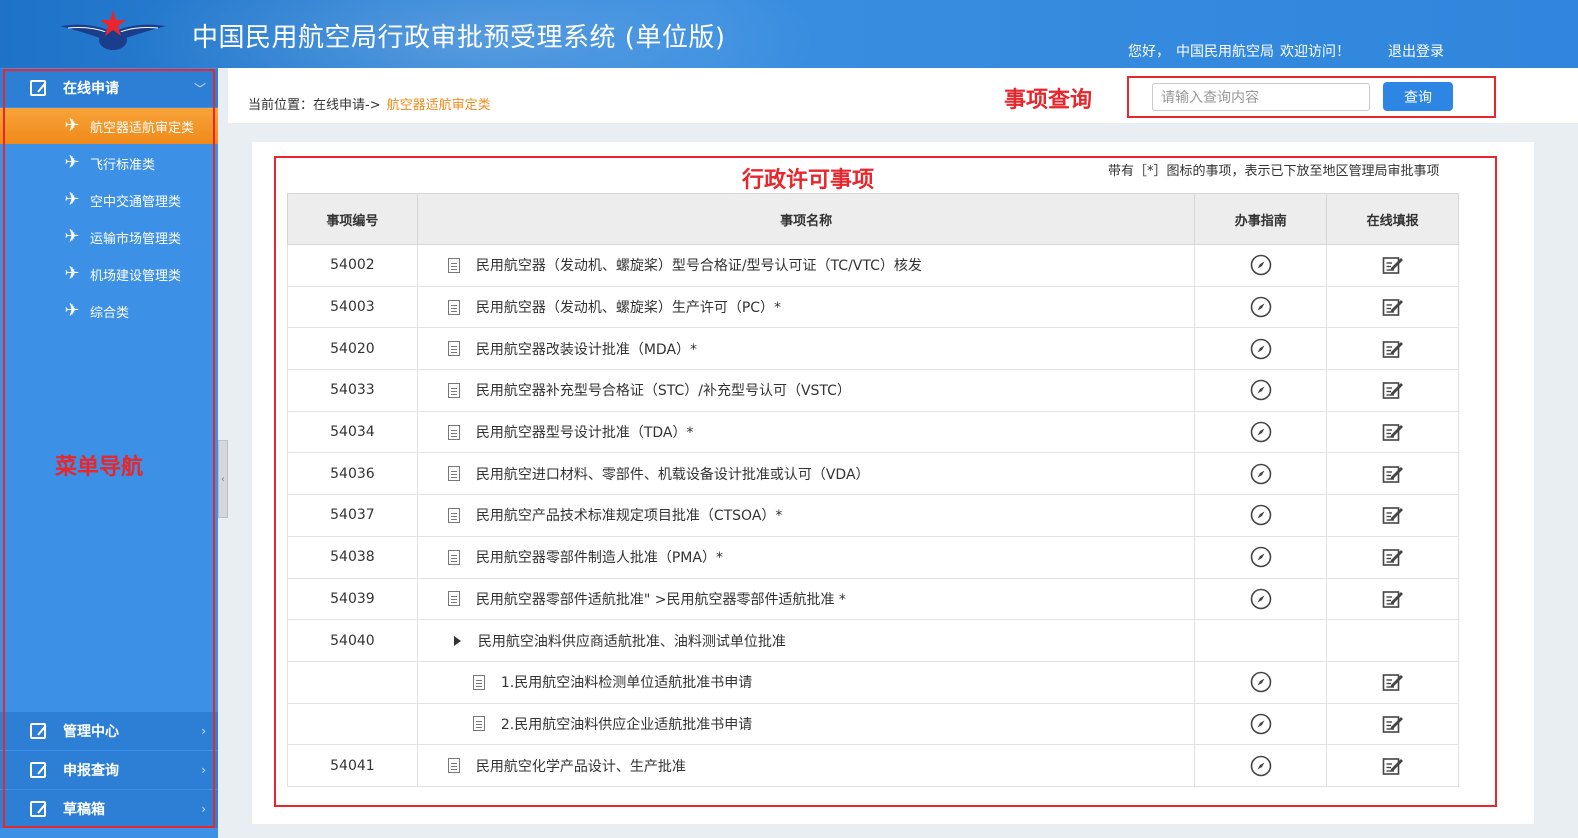 Image resolution: width=1578 pixels, height=838 pixels. What do you see at coordinates (1418, 96) in the screenshot?
I see `search-button: 查询` at bounding box center [1418, 96].